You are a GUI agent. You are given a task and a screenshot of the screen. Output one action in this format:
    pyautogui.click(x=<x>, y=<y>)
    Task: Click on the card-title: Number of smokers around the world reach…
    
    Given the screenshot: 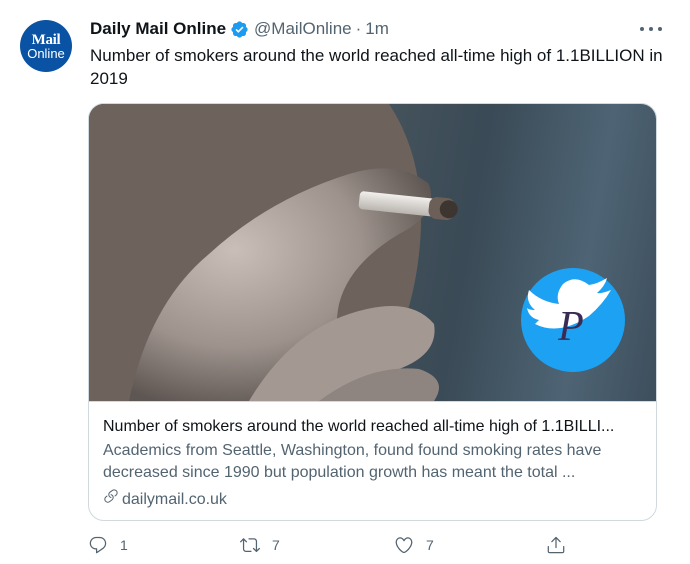 What is the action you would take?
    pyautogui.click(x=372, y=427)
    